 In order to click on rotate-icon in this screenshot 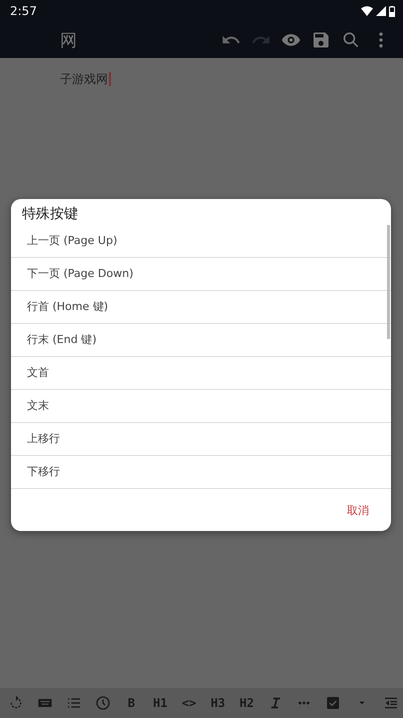, I will do `click(16, 703)`.